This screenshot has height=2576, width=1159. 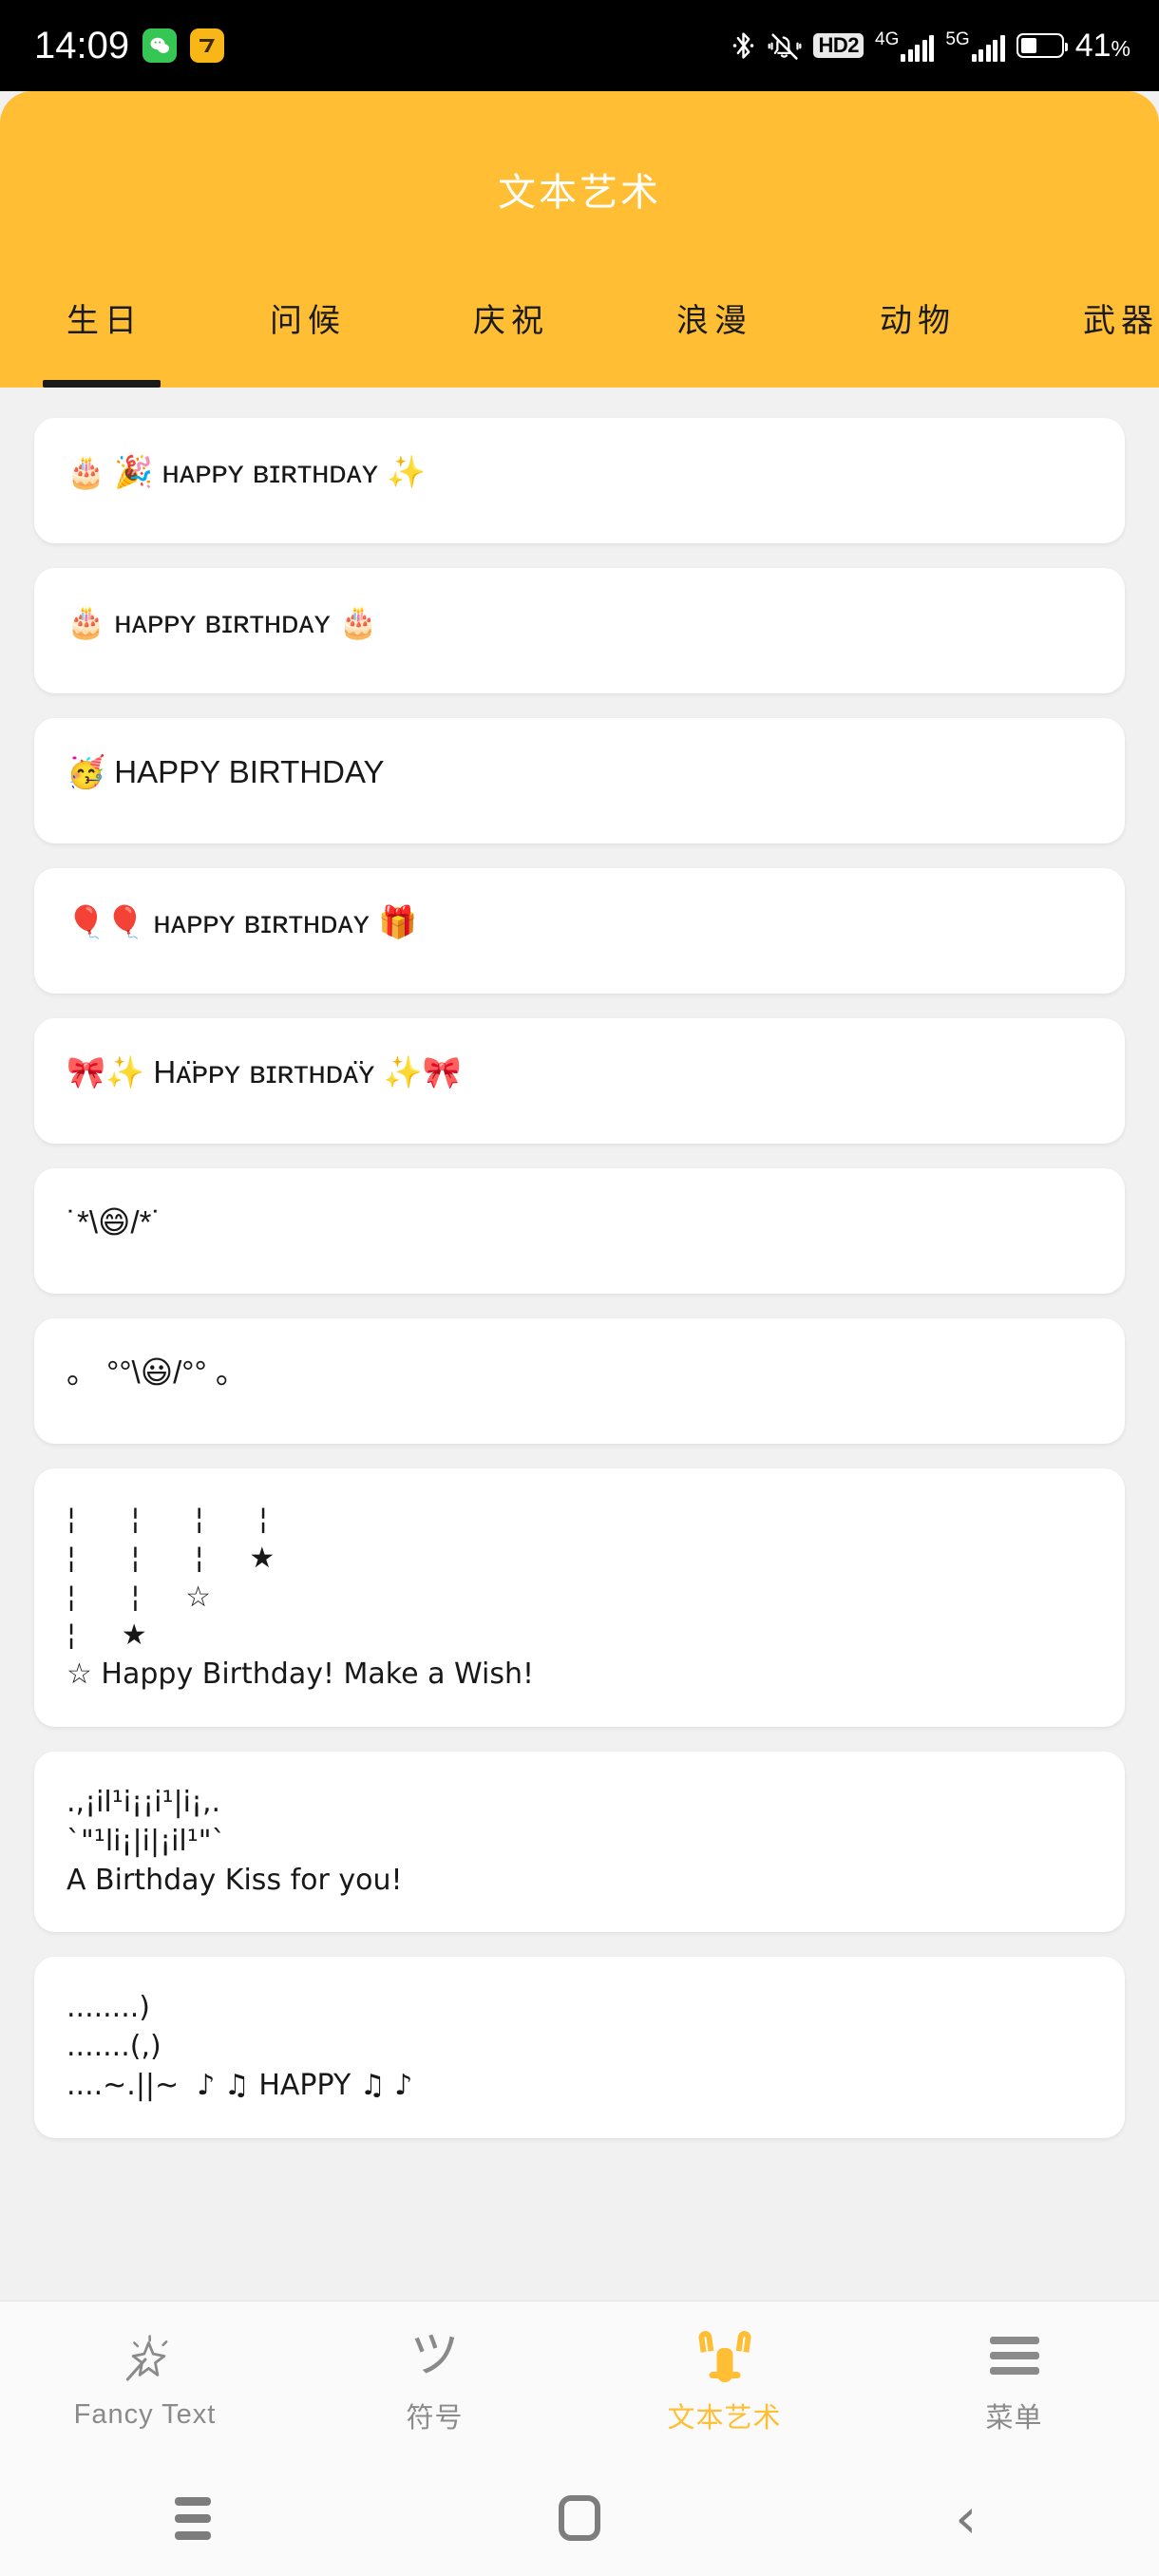 What do you see at coordinates (785, 46) in the screenshot?
I see `vibrate-mute-icon` at bounding box center [785, 46].